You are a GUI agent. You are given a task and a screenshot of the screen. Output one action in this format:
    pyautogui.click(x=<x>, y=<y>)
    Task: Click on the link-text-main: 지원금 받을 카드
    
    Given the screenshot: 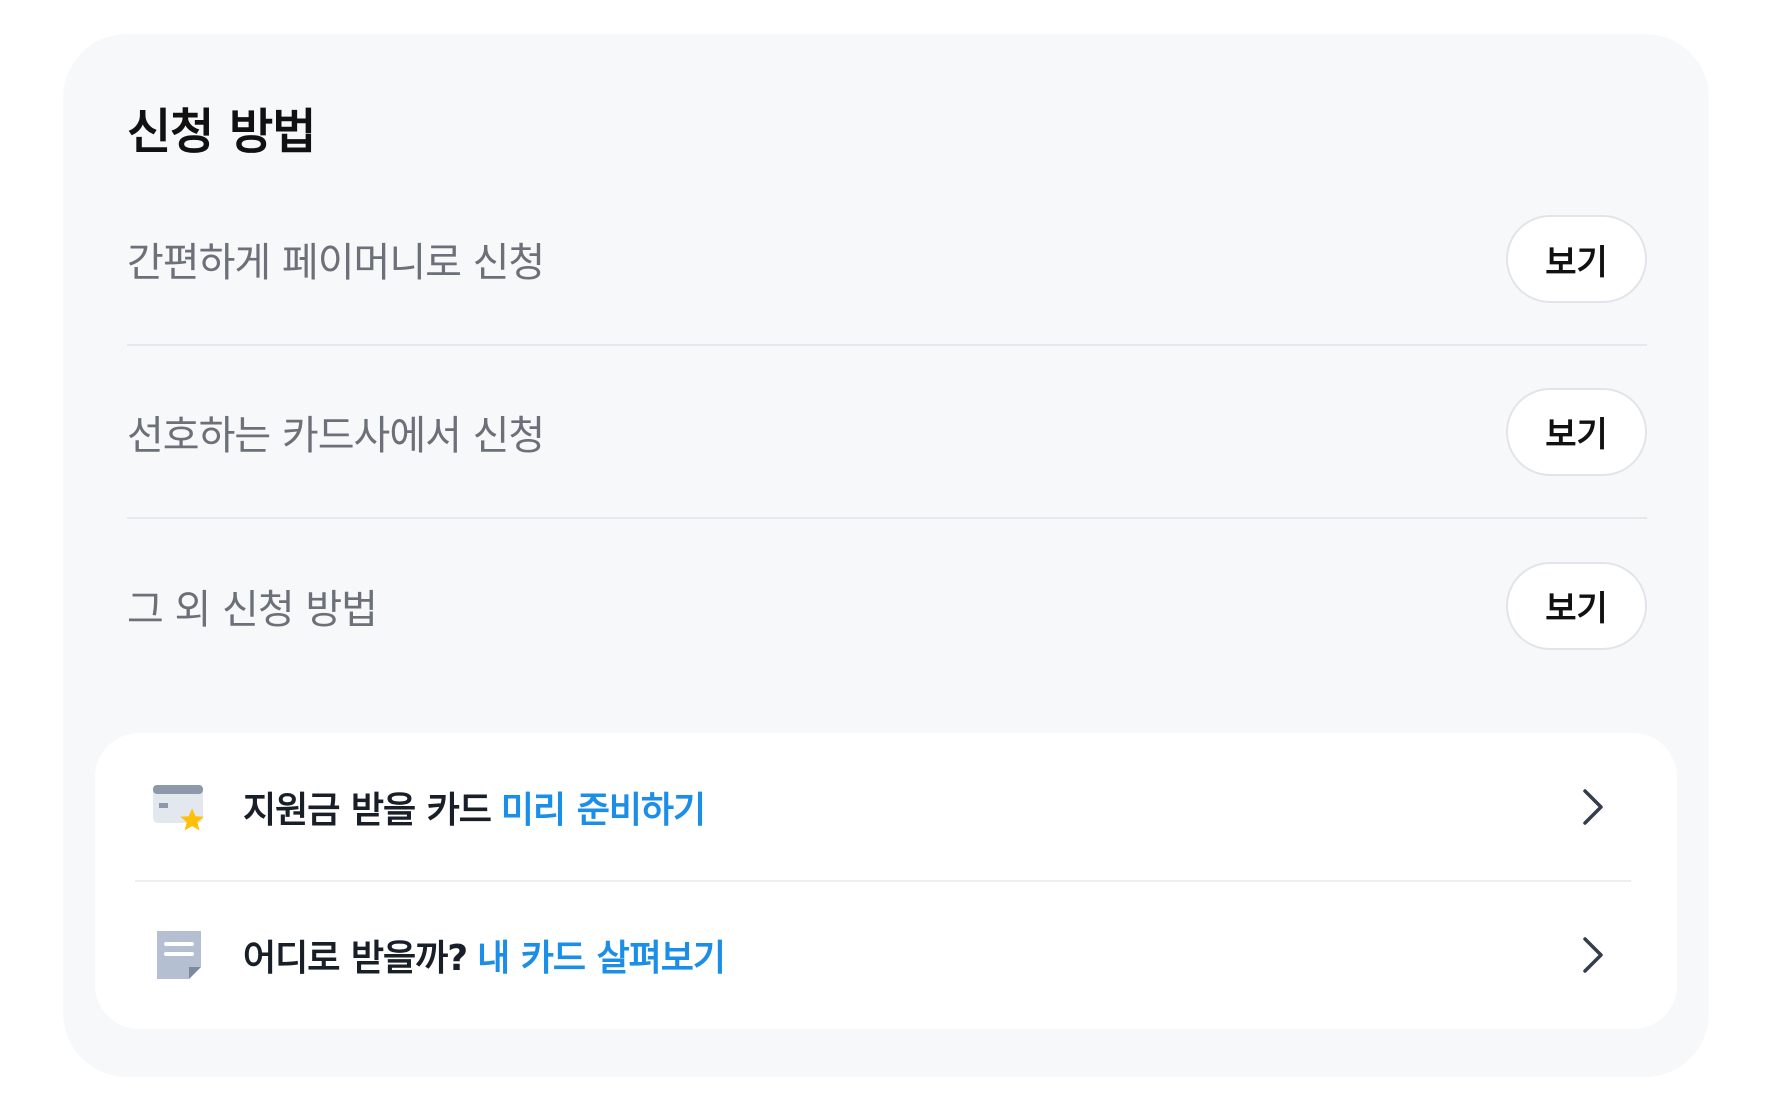 What is the action you would take?
    pyautogui.click(x=367, y=810)
    